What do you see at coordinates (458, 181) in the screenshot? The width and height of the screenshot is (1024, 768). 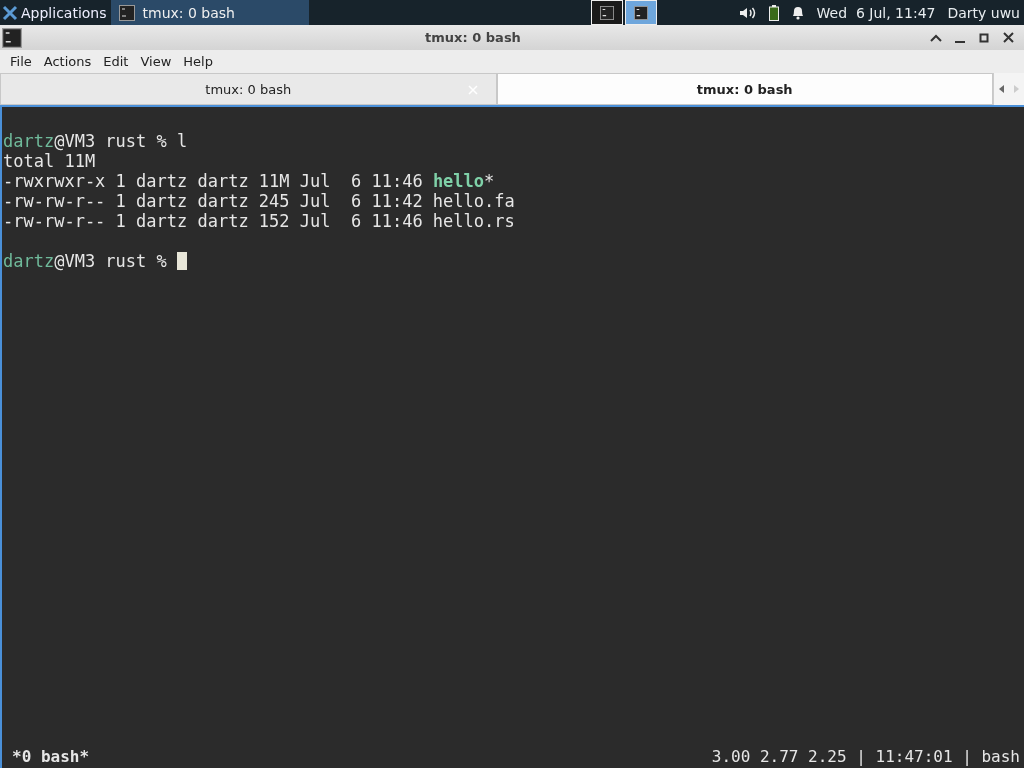 I see `executable-name: hello` at bounding box center [458, 181].